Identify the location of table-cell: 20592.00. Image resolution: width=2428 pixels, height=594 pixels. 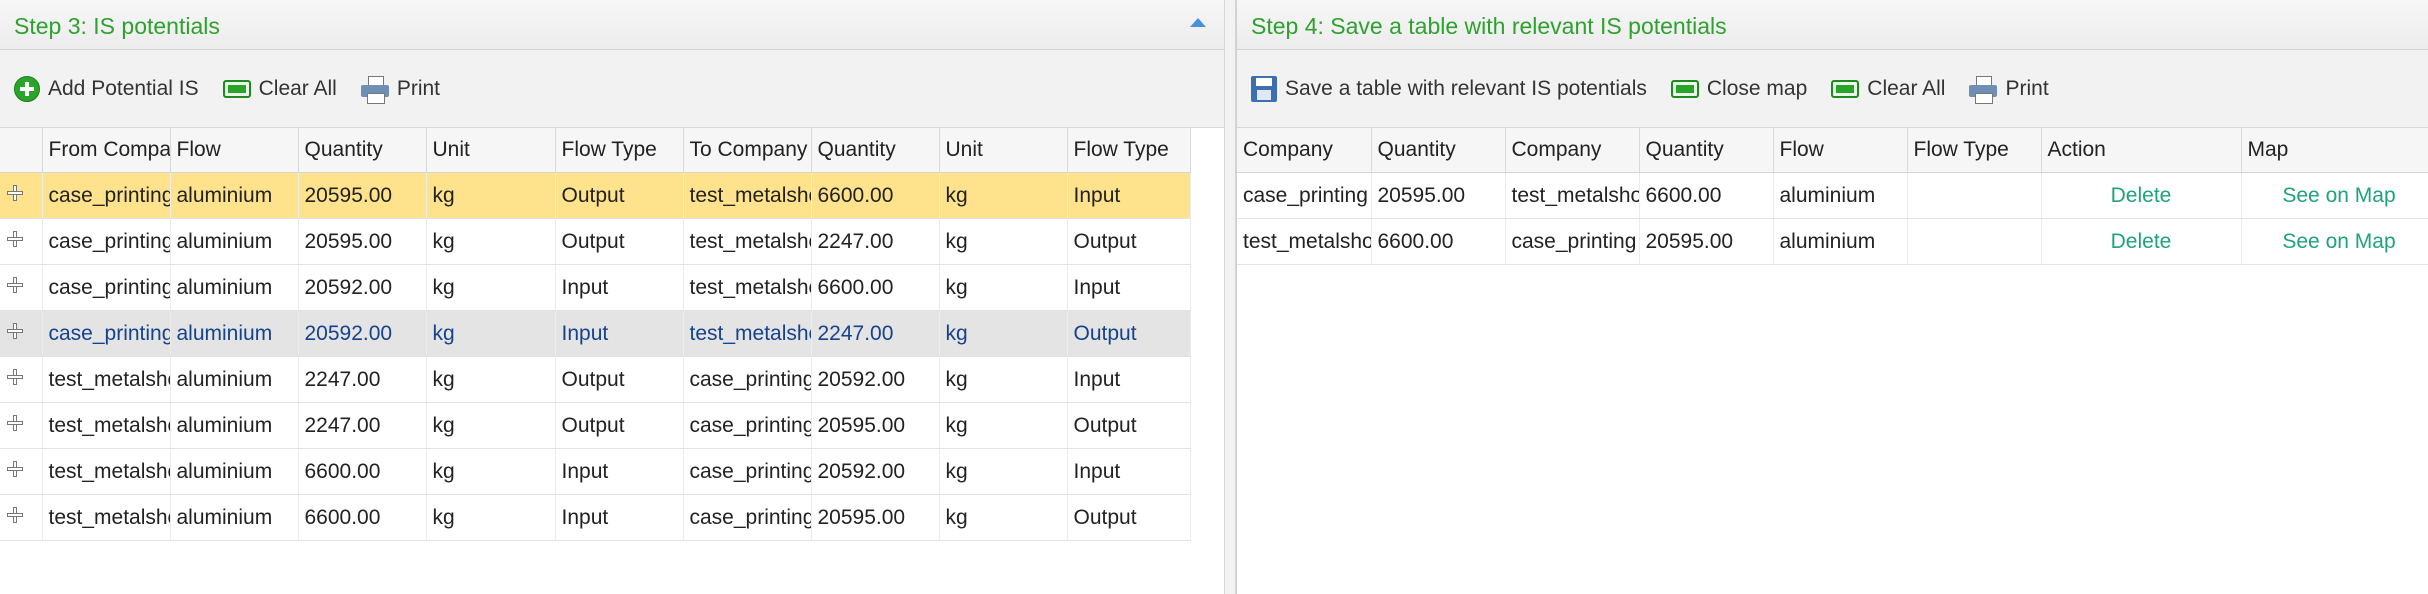
(362, 333).